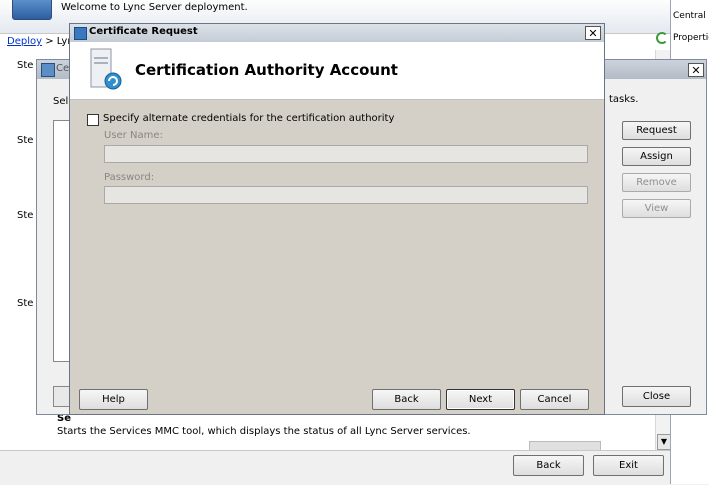  I want to click on certificate-wizard-close-button: Close, so click(656, 396).